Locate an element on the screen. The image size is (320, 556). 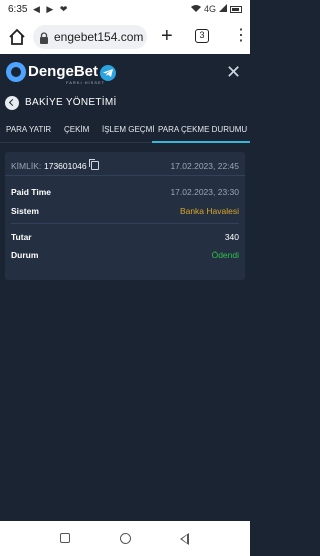
amount-label: Tutar is located at coordinates (21, 237).